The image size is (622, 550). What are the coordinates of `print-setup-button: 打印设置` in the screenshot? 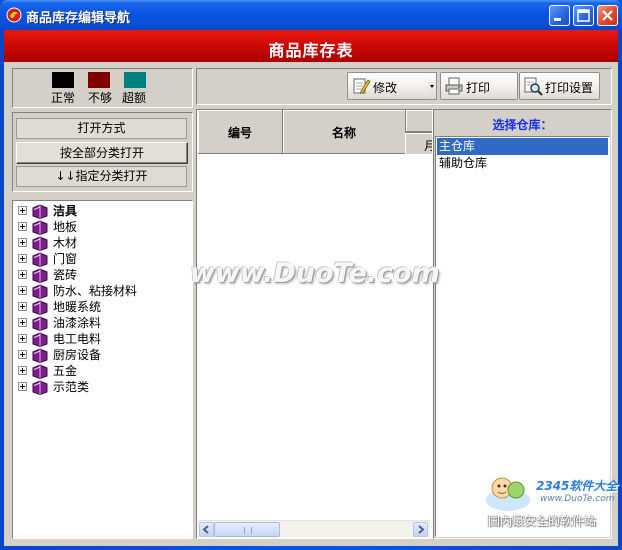 It's located at (559, 86).